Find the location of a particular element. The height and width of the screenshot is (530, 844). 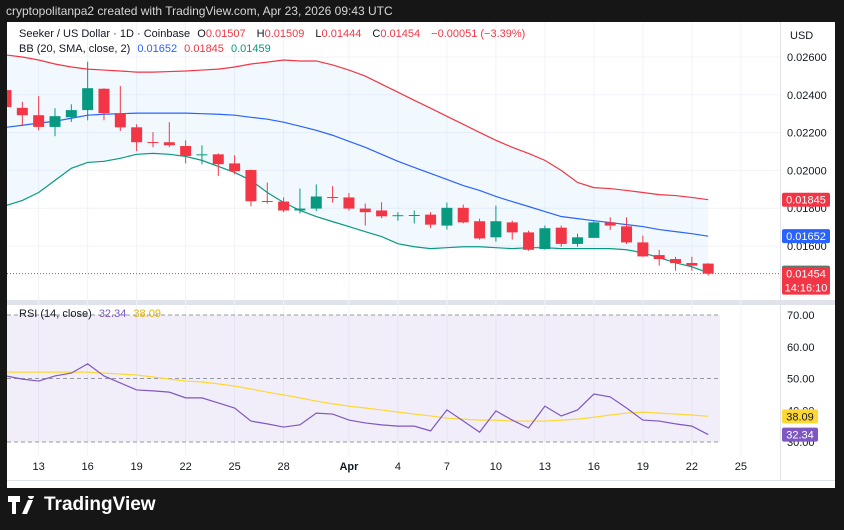

rsi-axis-label: 38.09 is located at coordinates (800, 417).